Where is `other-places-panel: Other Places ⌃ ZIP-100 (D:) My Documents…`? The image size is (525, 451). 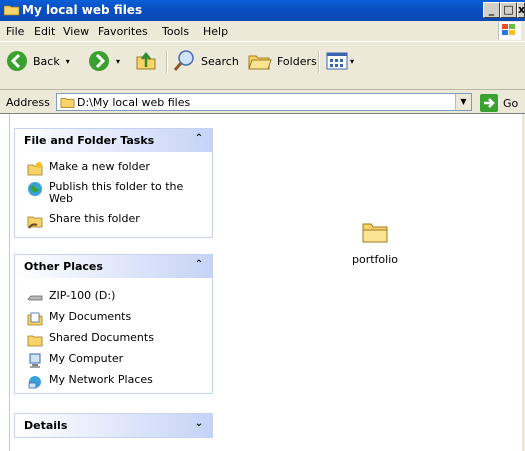 other-places-panel: Other Places ⌃ ZIP-100 (D:) My Documents… is located at coordinates (113, 324).